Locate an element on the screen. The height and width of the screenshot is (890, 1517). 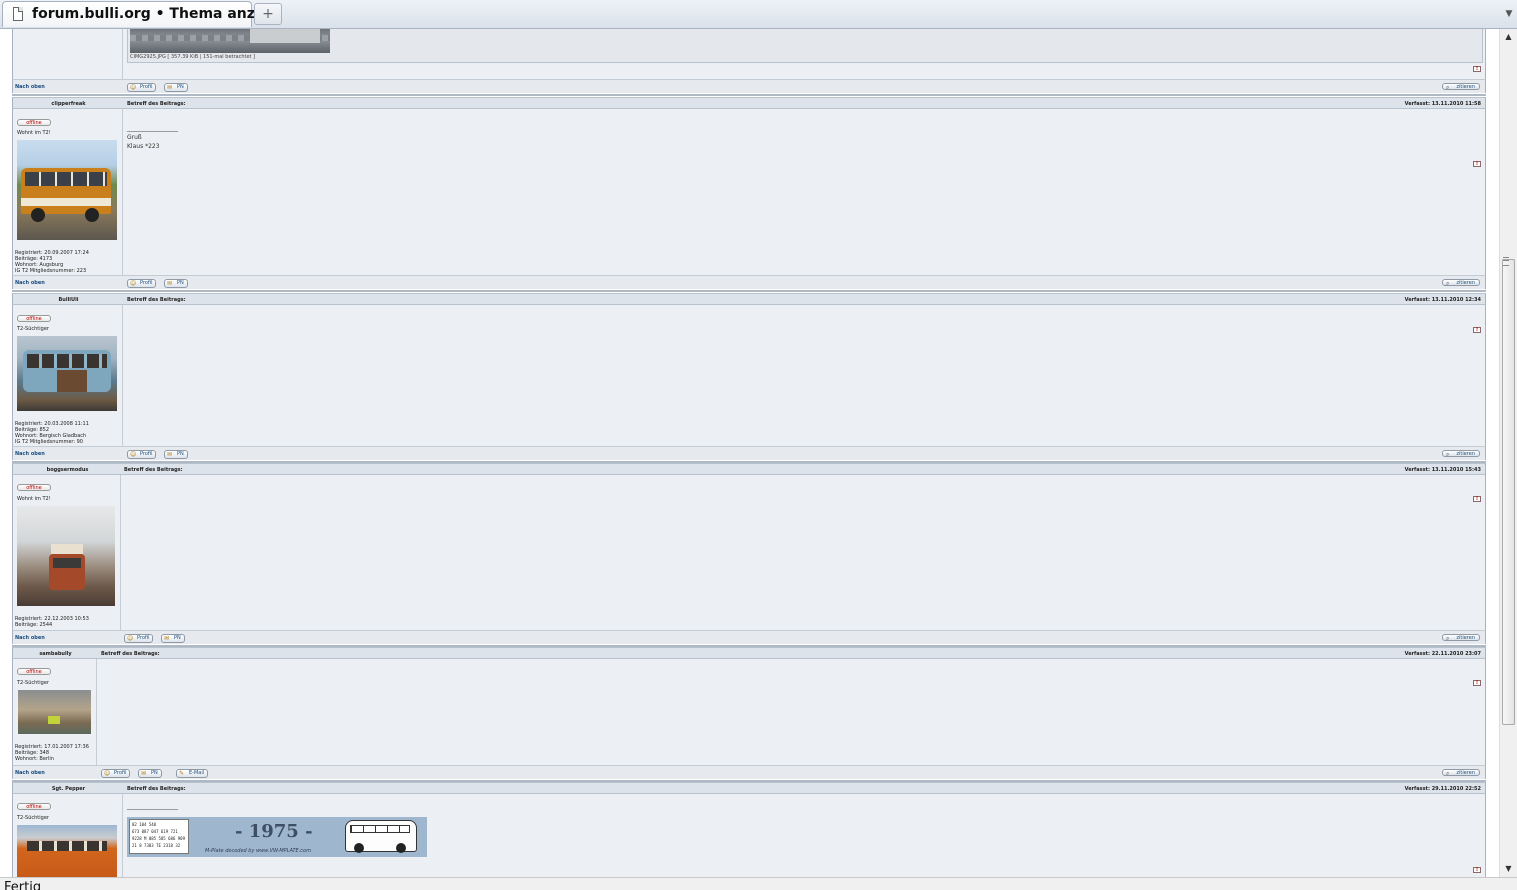
author-header: boggsermodus is located at coordinates (66, 469).